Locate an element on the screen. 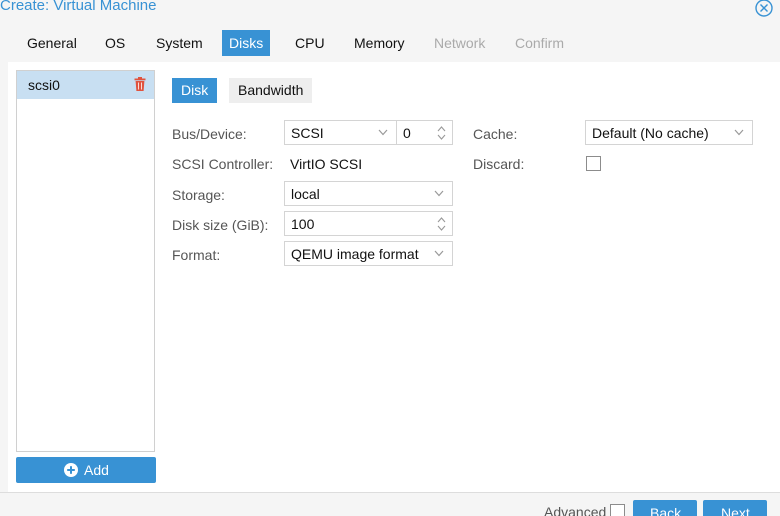 The height and width of the screenshot is (516, 780). format-select: QEMU image format is located at coordinates (368, 253).